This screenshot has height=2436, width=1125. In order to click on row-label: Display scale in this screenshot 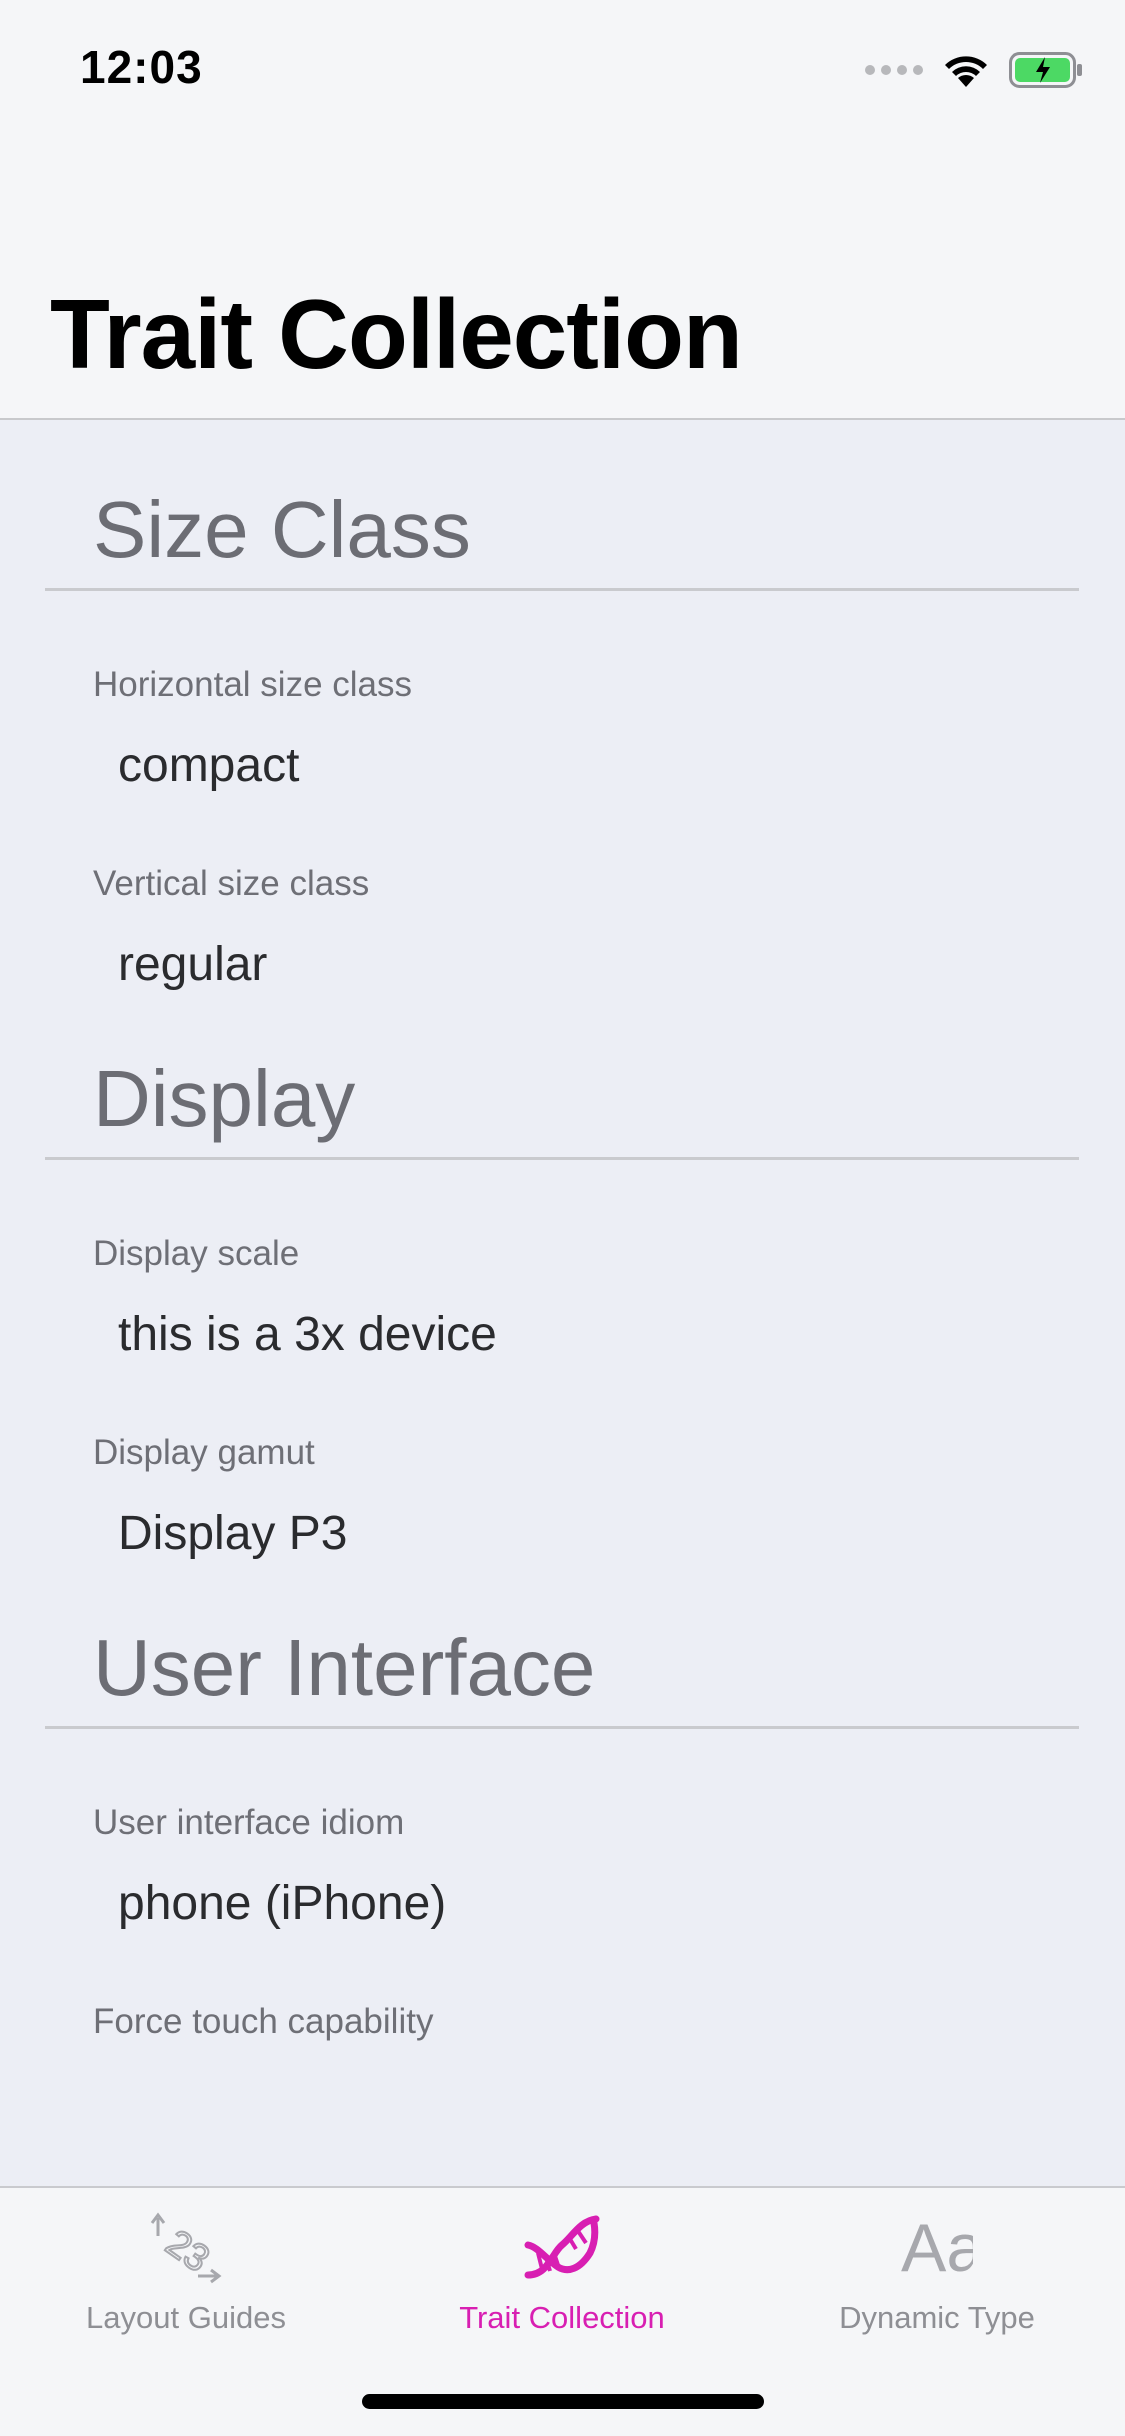, I will do `click(196, 1253)`.